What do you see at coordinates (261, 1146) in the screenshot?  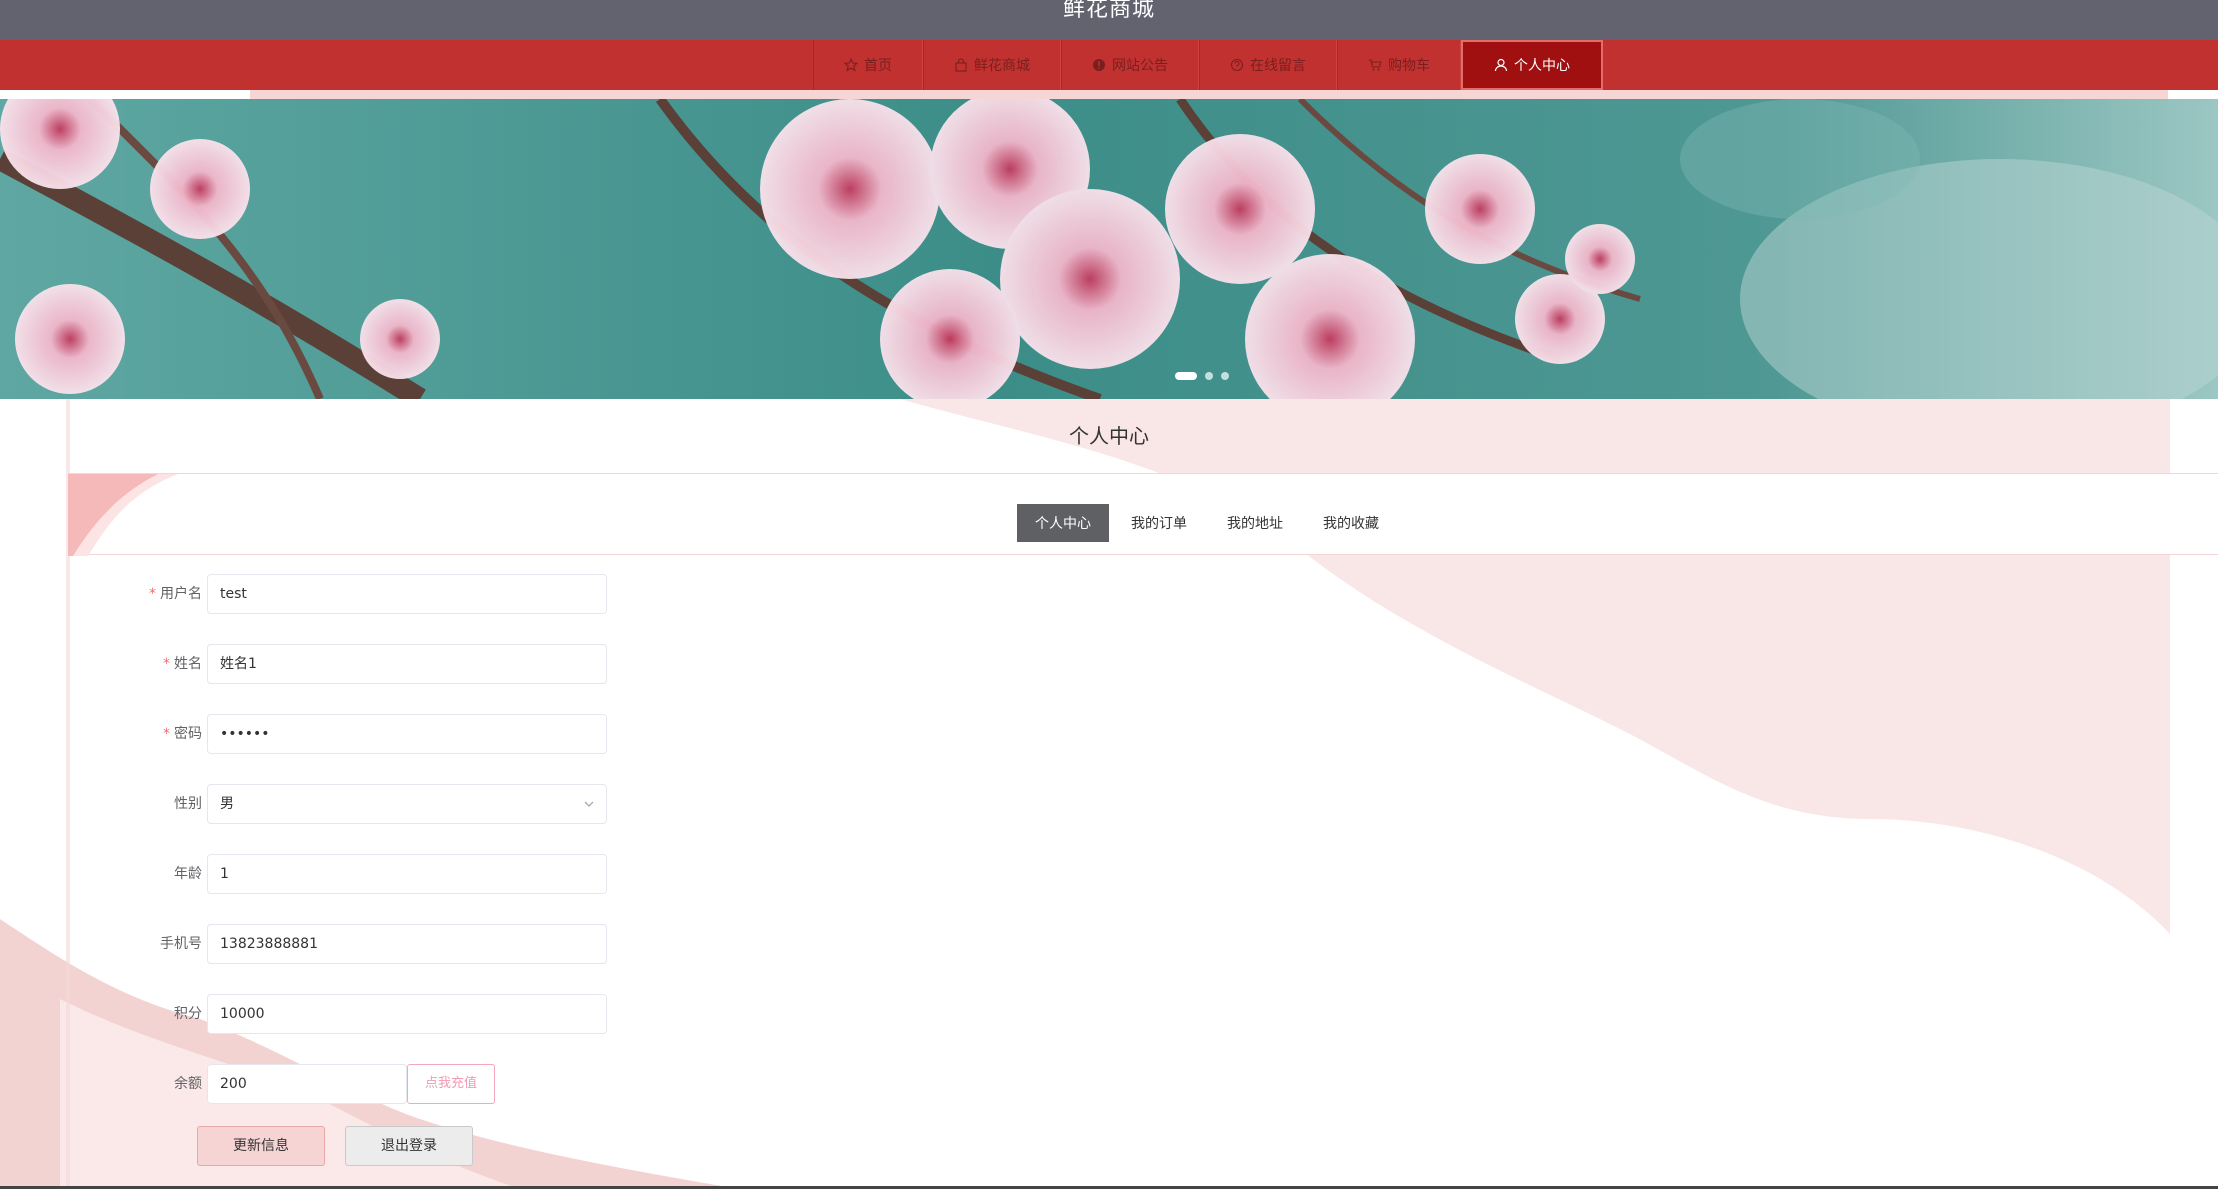 I see `update-info-button: 更新信息` at bounding box center [261, 1146].